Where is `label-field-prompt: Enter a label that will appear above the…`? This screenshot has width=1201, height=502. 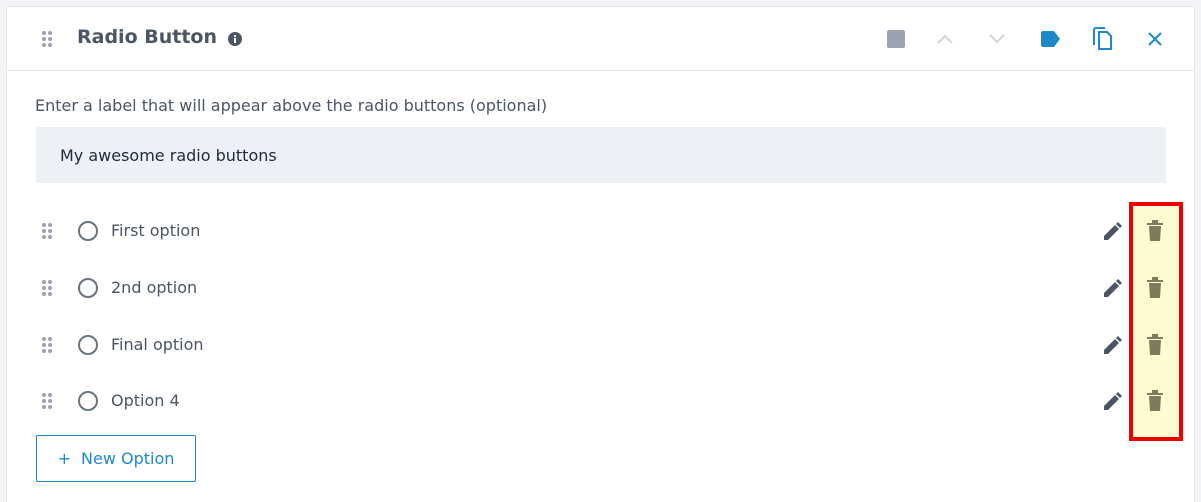 label-field-prompt: Enter a label that will appear above the… is located at coordinates (291, 105).